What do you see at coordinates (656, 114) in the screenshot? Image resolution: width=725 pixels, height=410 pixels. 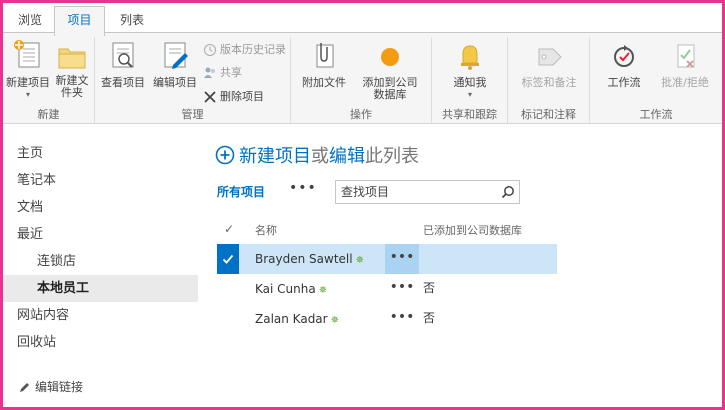 I see `group-label-workflows: 工作流` at bounding box center [656, 114].